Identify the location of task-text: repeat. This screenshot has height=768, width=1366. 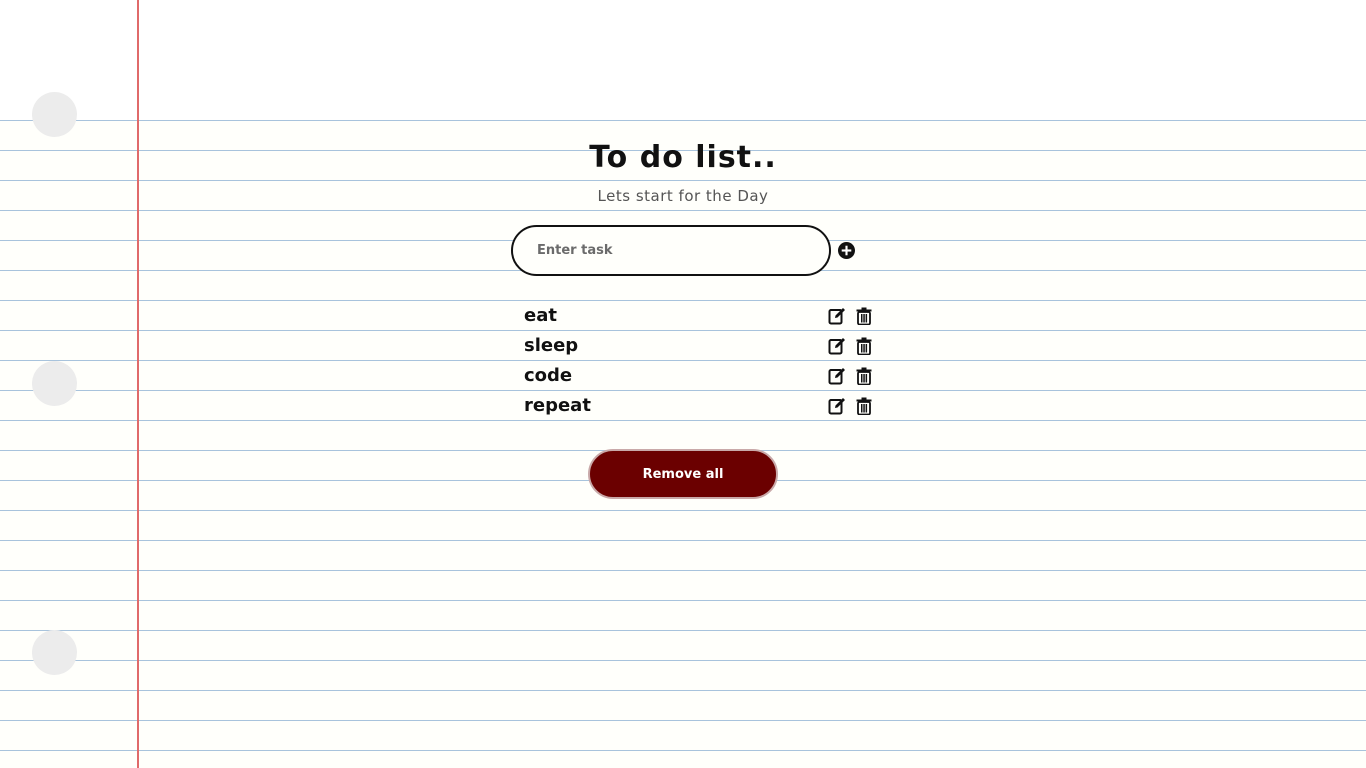
(557, 405).